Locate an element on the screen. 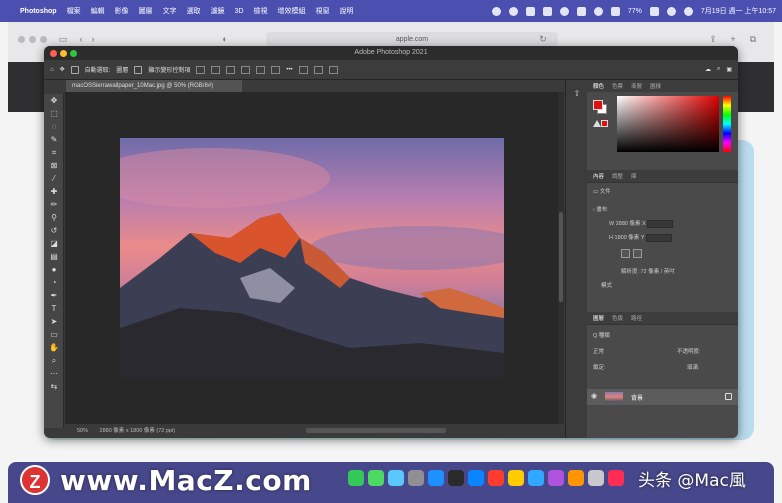 This screenshot has width=782, height=503. canvas-vertical-scrollbar is located at coordinates (561, 259).